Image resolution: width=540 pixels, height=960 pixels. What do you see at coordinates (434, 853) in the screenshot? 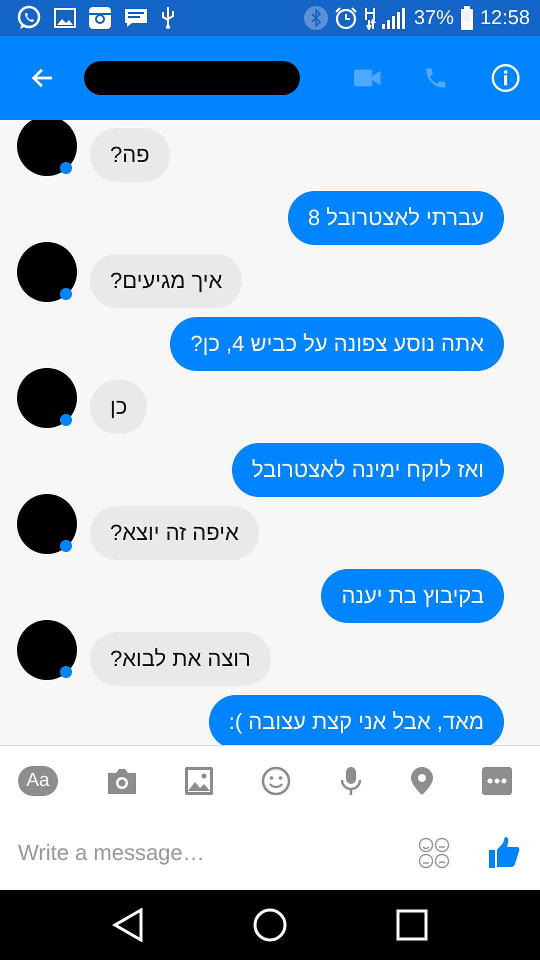
I see `stickers-icon` at bounding box center [434, 853].